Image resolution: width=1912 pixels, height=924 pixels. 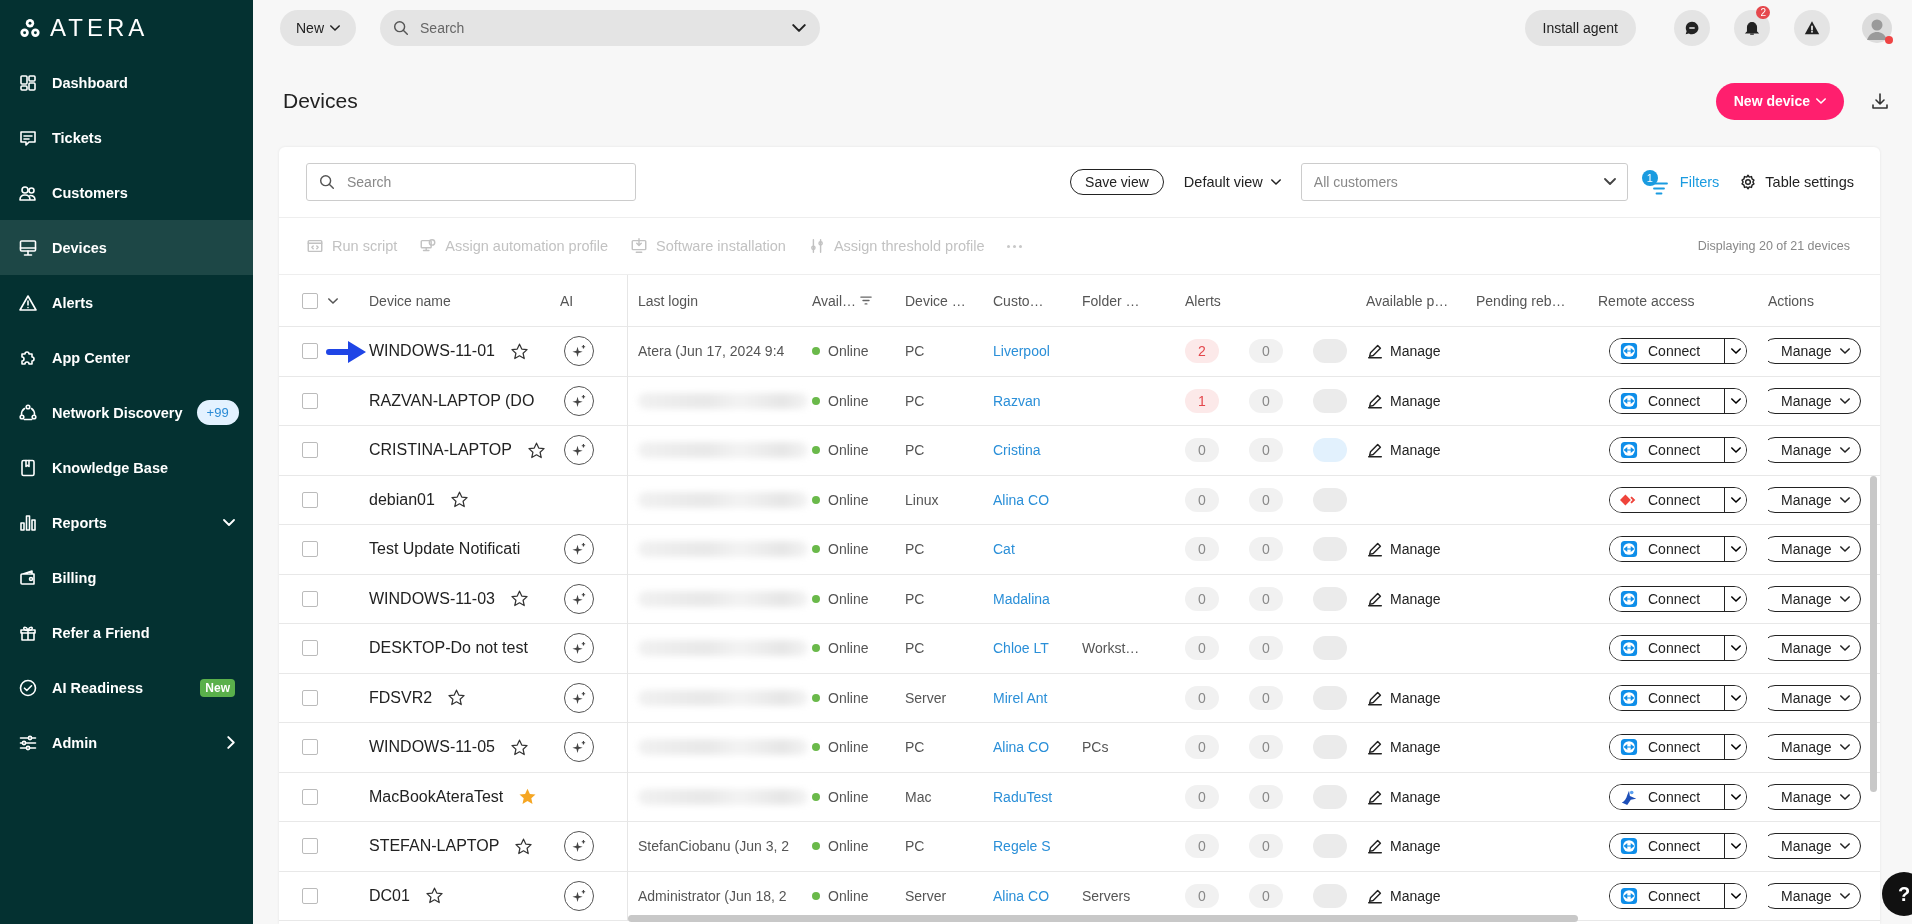 What do you see at coordinates (318, 27) in the screenshot?
I see `new-button: New` at bounding box center [318, 27].